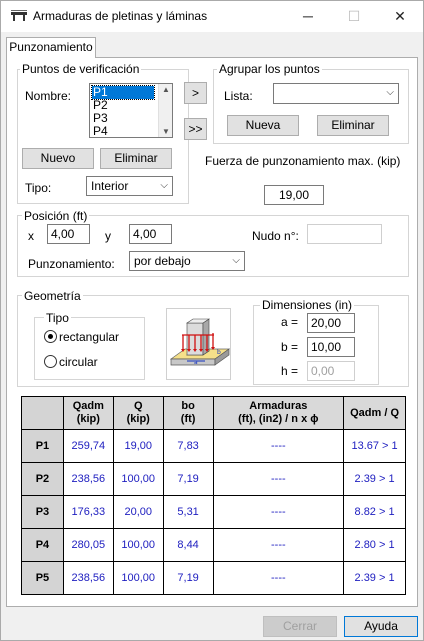  Describe the element at coordinates (71, 264) in the screenshot. I see `punzonamiento-label: Punzonamiento:` at that location.